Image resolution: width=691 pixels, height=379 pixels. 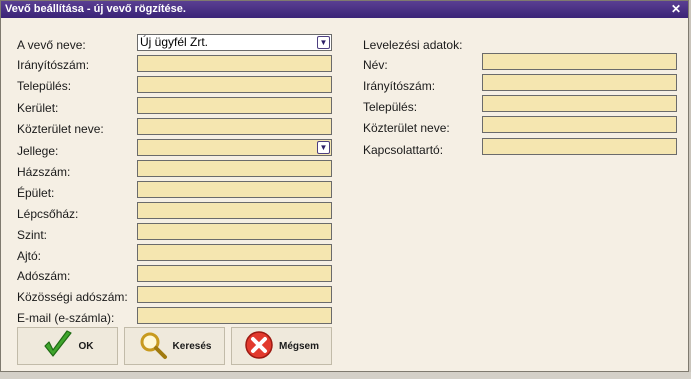 I want to click on mailing-city-field, so click(x=579, y=103).